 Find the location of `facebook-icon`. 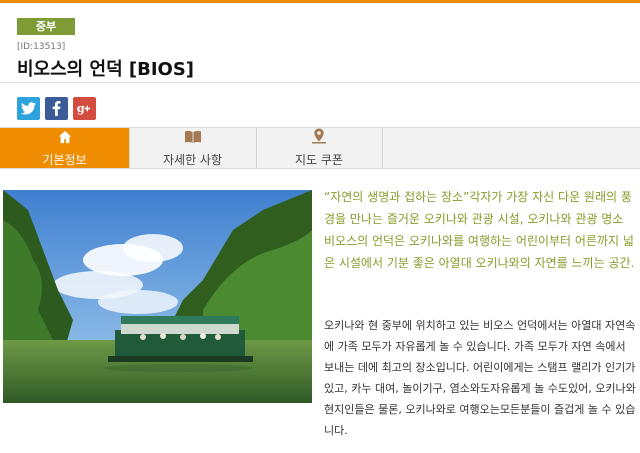

facebook-icon is located at coordinates (56, 108).